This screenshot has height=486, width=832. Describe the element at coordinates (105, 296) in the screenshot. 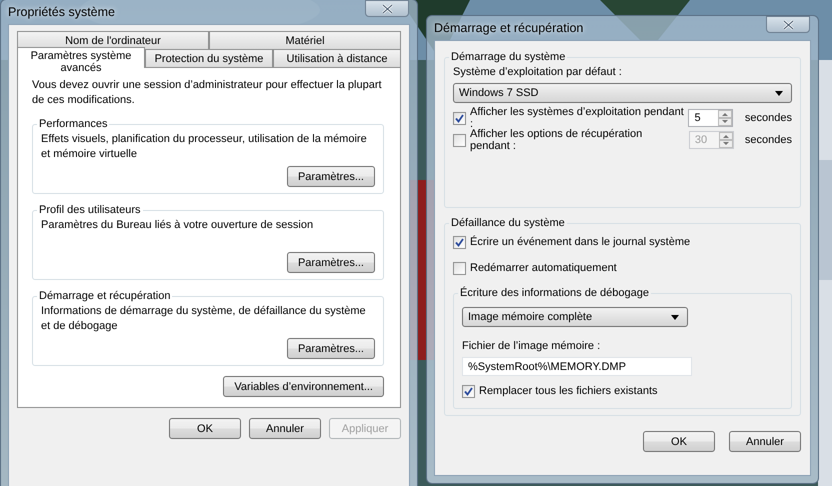

I see `group-title: Démarrage et récupération` at that location.